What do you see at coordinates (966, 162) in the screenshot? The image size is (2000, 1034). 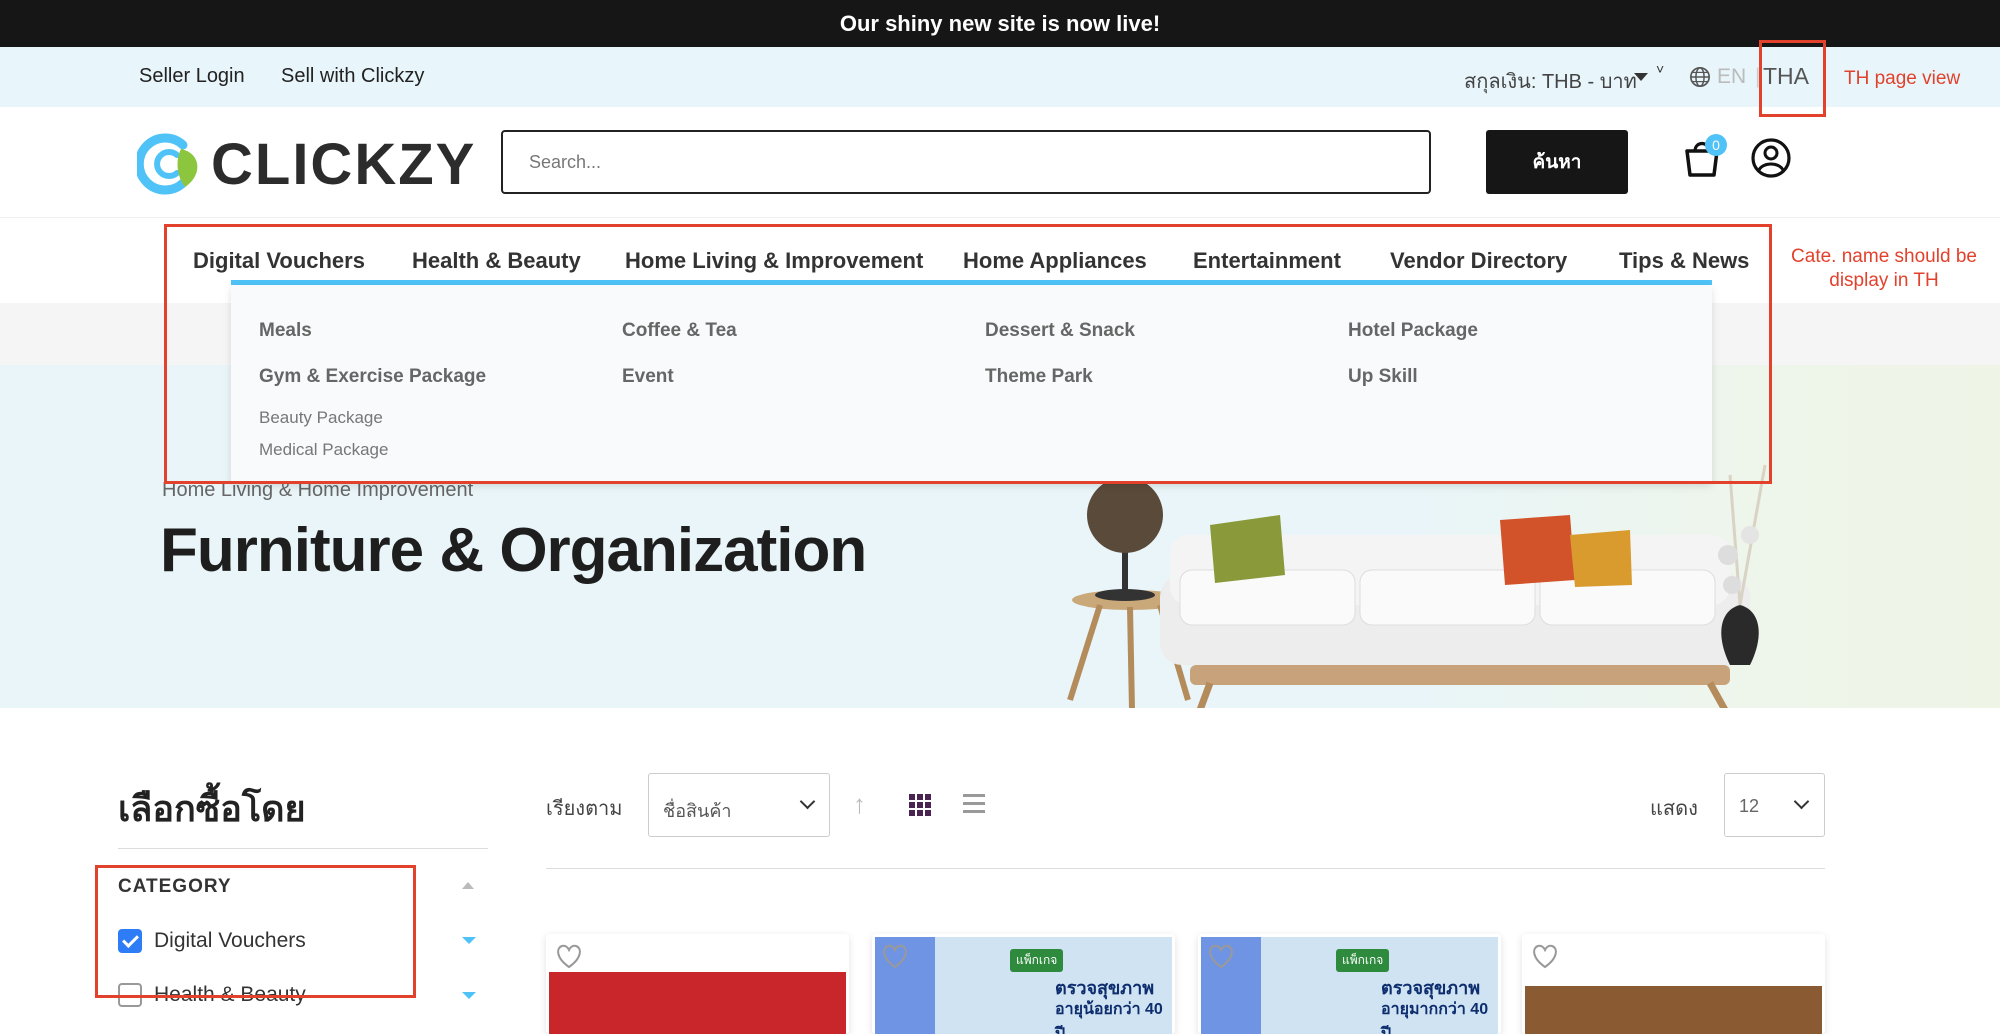 I see `search-input` at bounding box center [966, 162].